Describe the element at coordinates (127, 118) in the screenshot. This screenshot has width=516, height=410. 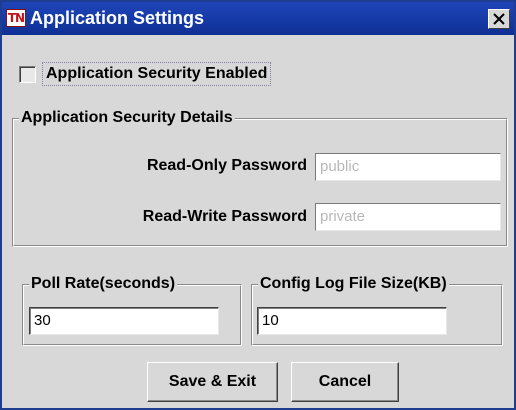
I see `security-details-title: Application Security Details` at that location.